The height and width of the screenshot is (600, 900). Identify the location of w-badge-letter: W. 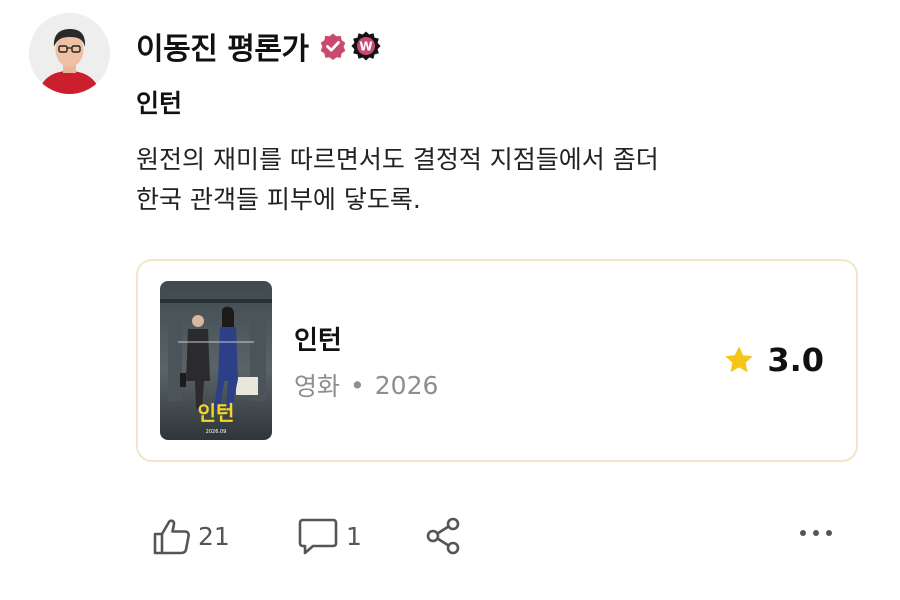
(365, 47).